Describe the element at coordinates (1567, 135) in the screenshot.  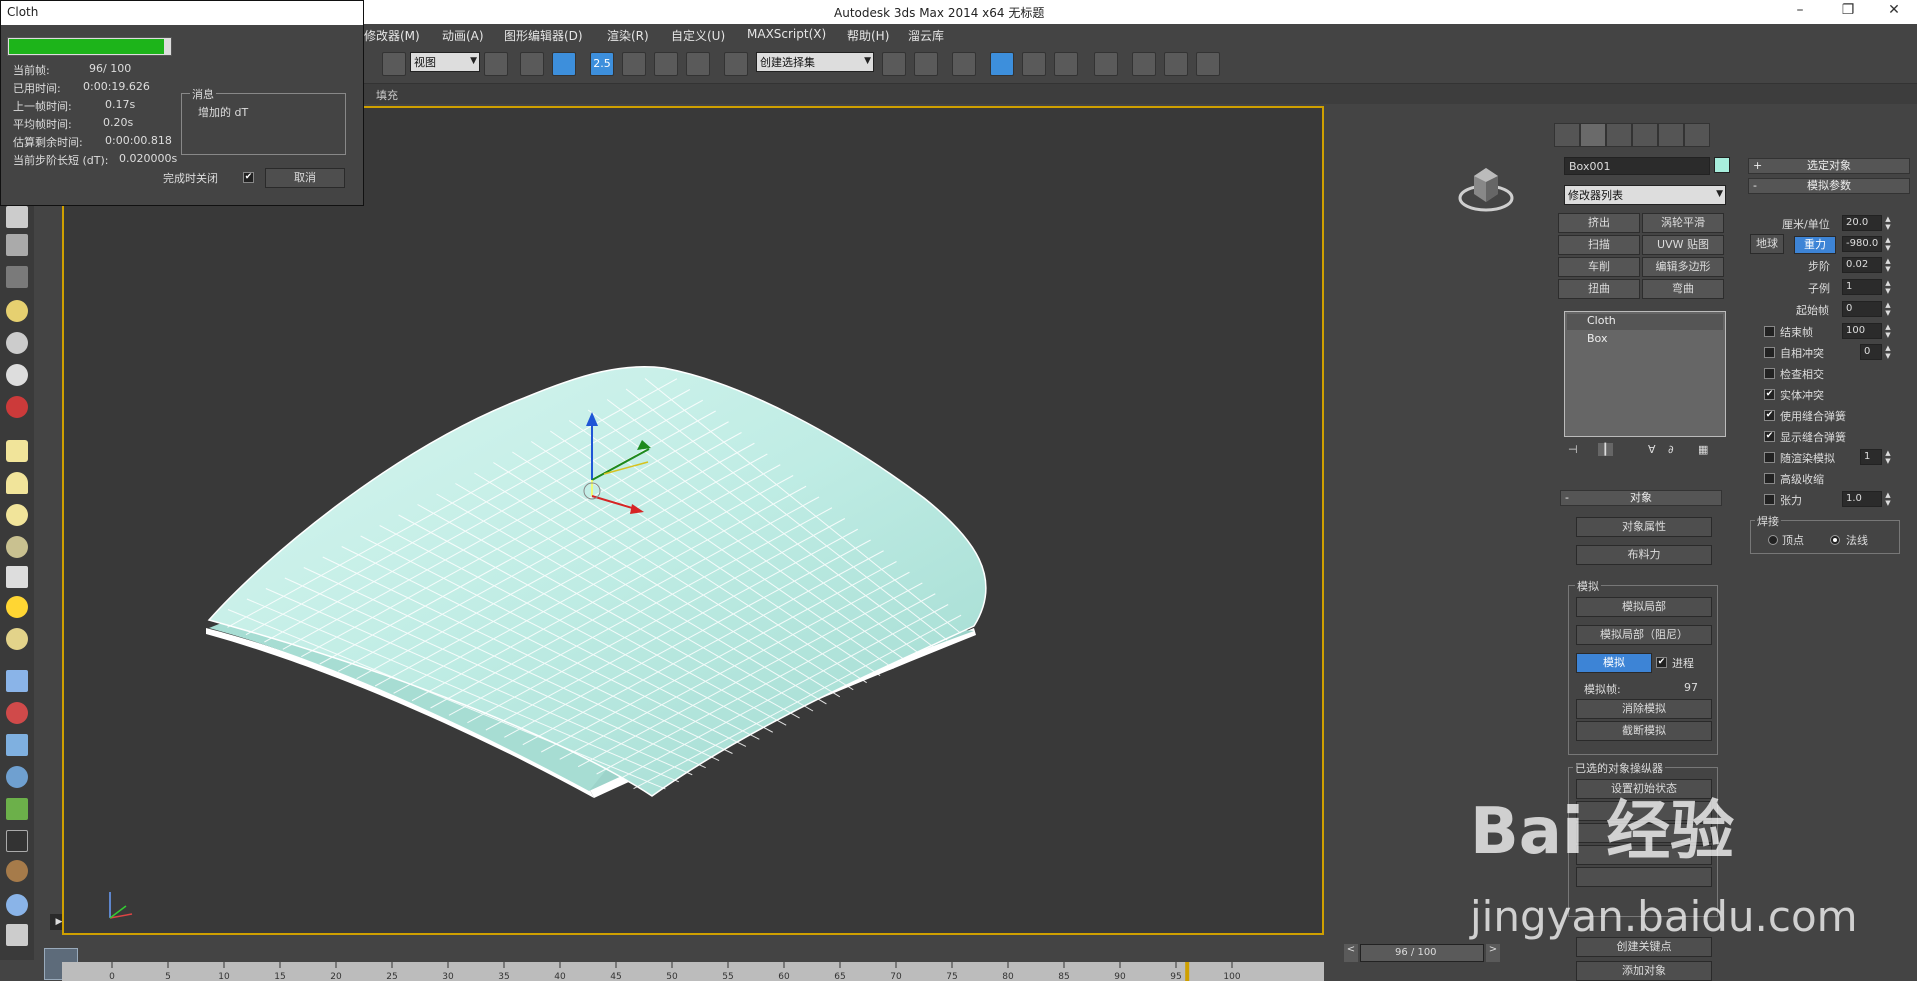
I see `create-tab-icon` at that location.